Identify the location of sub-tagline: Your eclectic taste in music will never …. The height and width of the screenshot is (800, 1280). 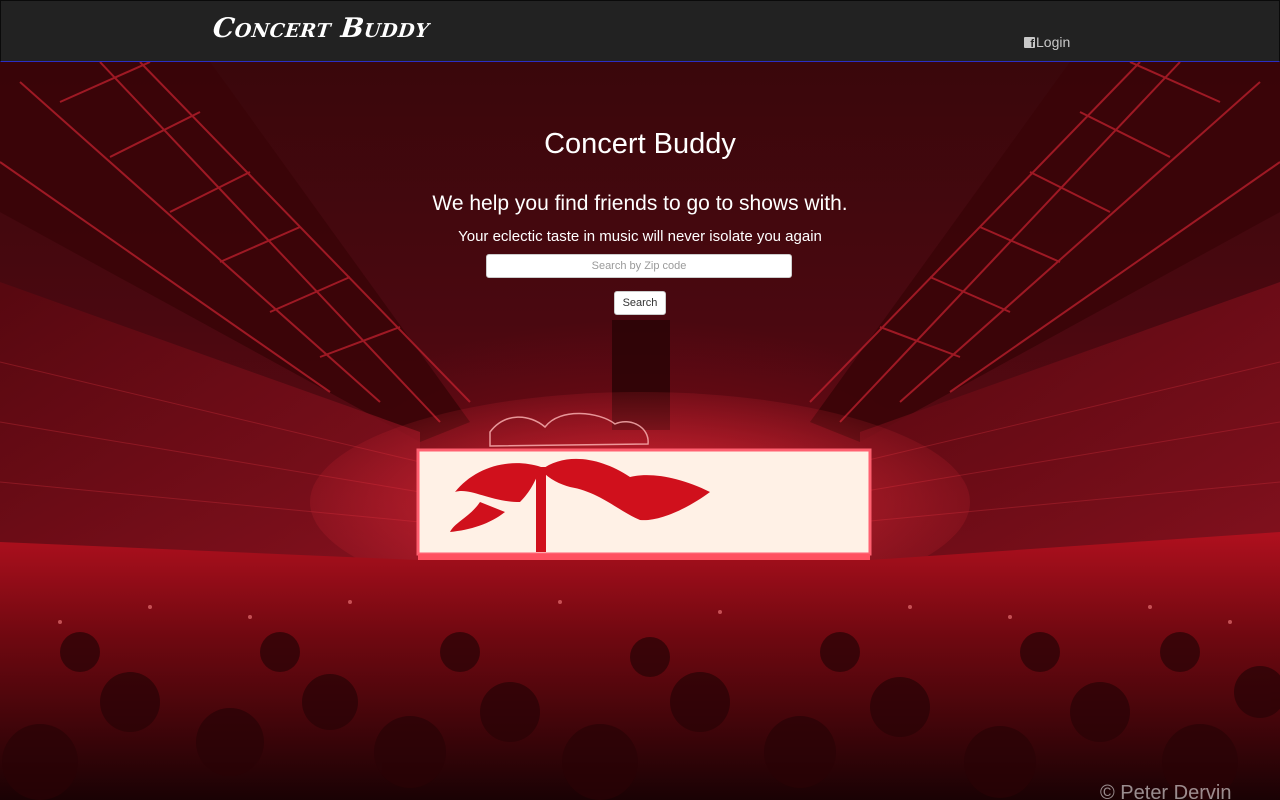
(640, 236).